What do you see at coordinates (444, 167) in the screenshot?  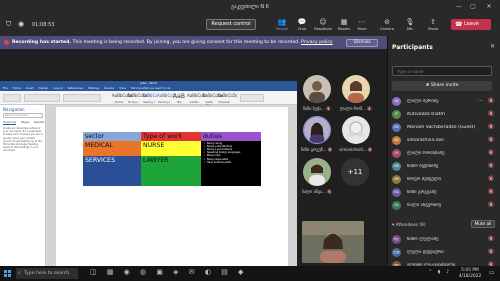 I see `participant-row: NB ნინო ბეჟანიძე 🔇` at bounding box center [444, 167].